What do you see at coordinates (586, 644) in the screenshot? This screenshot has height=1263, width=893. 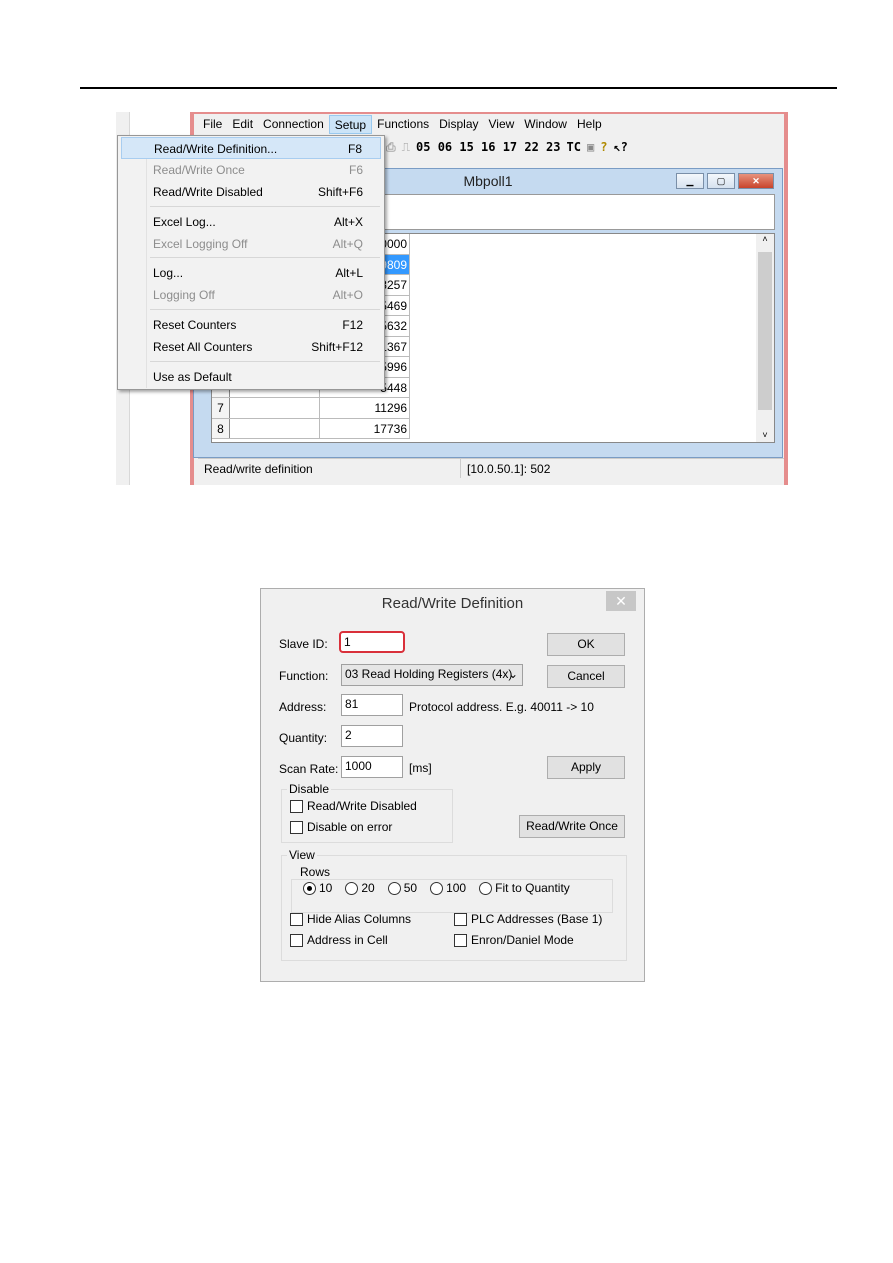 I see `ok-button: OK` at bounding box center [586, 644].